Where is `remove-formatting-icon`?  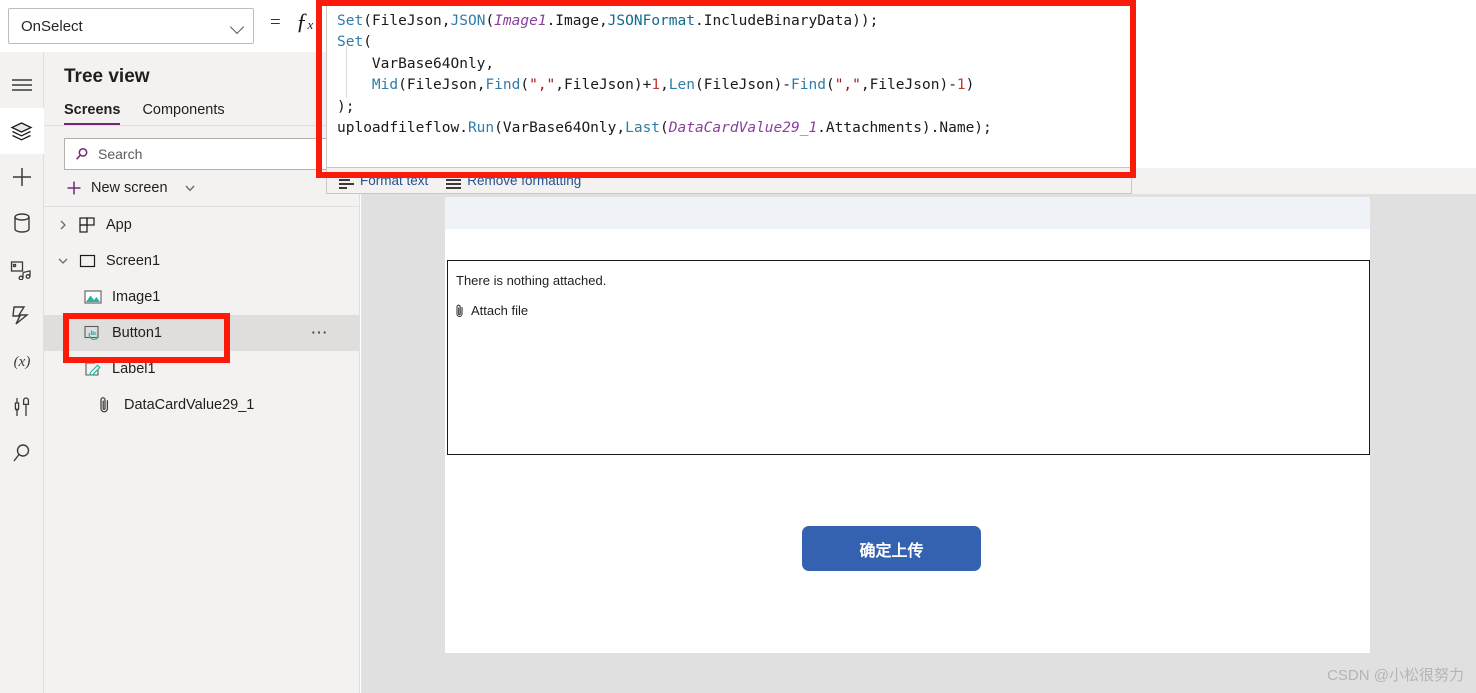 remove-formatting-icon is located at coordinates (454, 181).